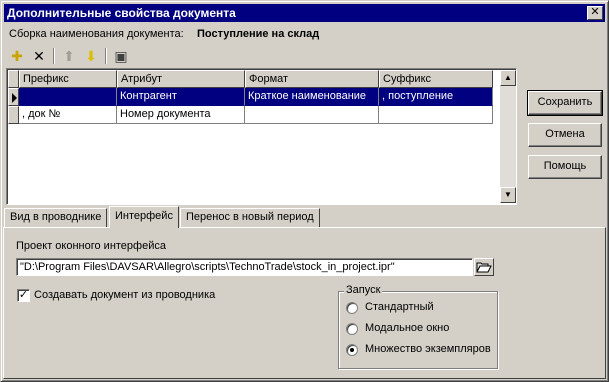  Describe the element at coordinates (56, 217) in the screenshot. I see `tab-explorer-view: Вид в проводнике` at that location.